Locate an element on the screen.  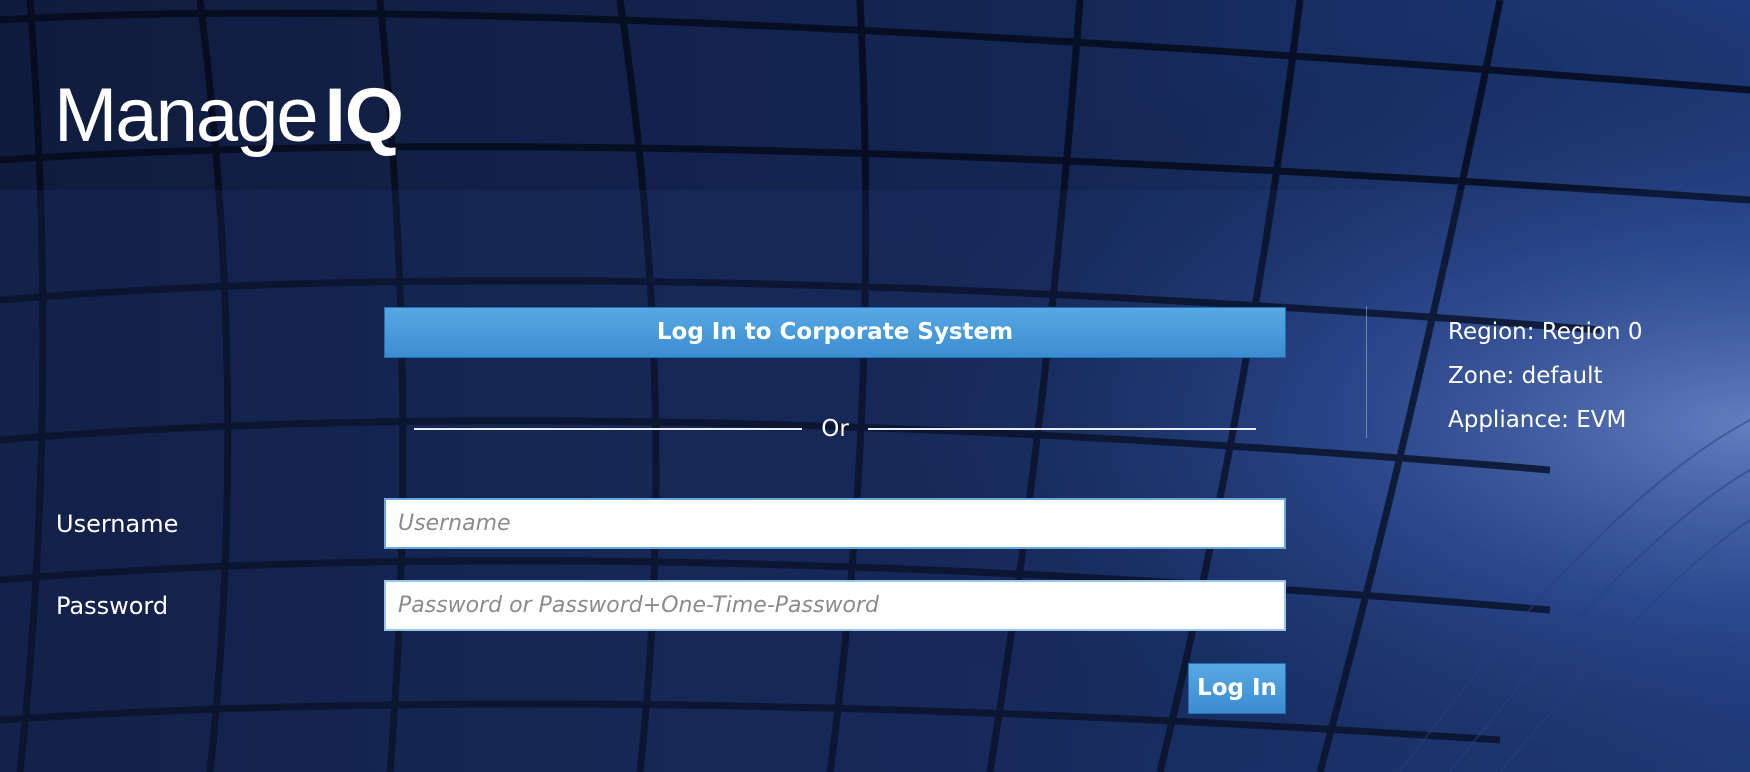
separator-line-right is located at coordinates (1062, 429).